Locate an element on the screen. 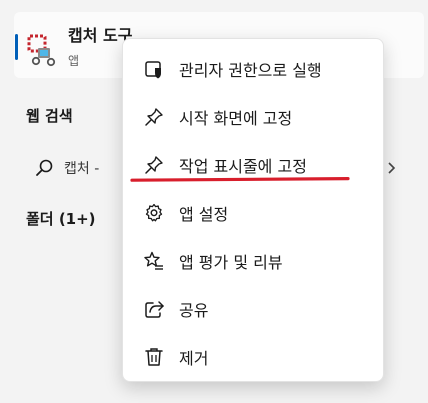 Image resolution: width=428 pixels, height=403 pixels. menu-item-share: 공유 is located at coordinates (254, 309).